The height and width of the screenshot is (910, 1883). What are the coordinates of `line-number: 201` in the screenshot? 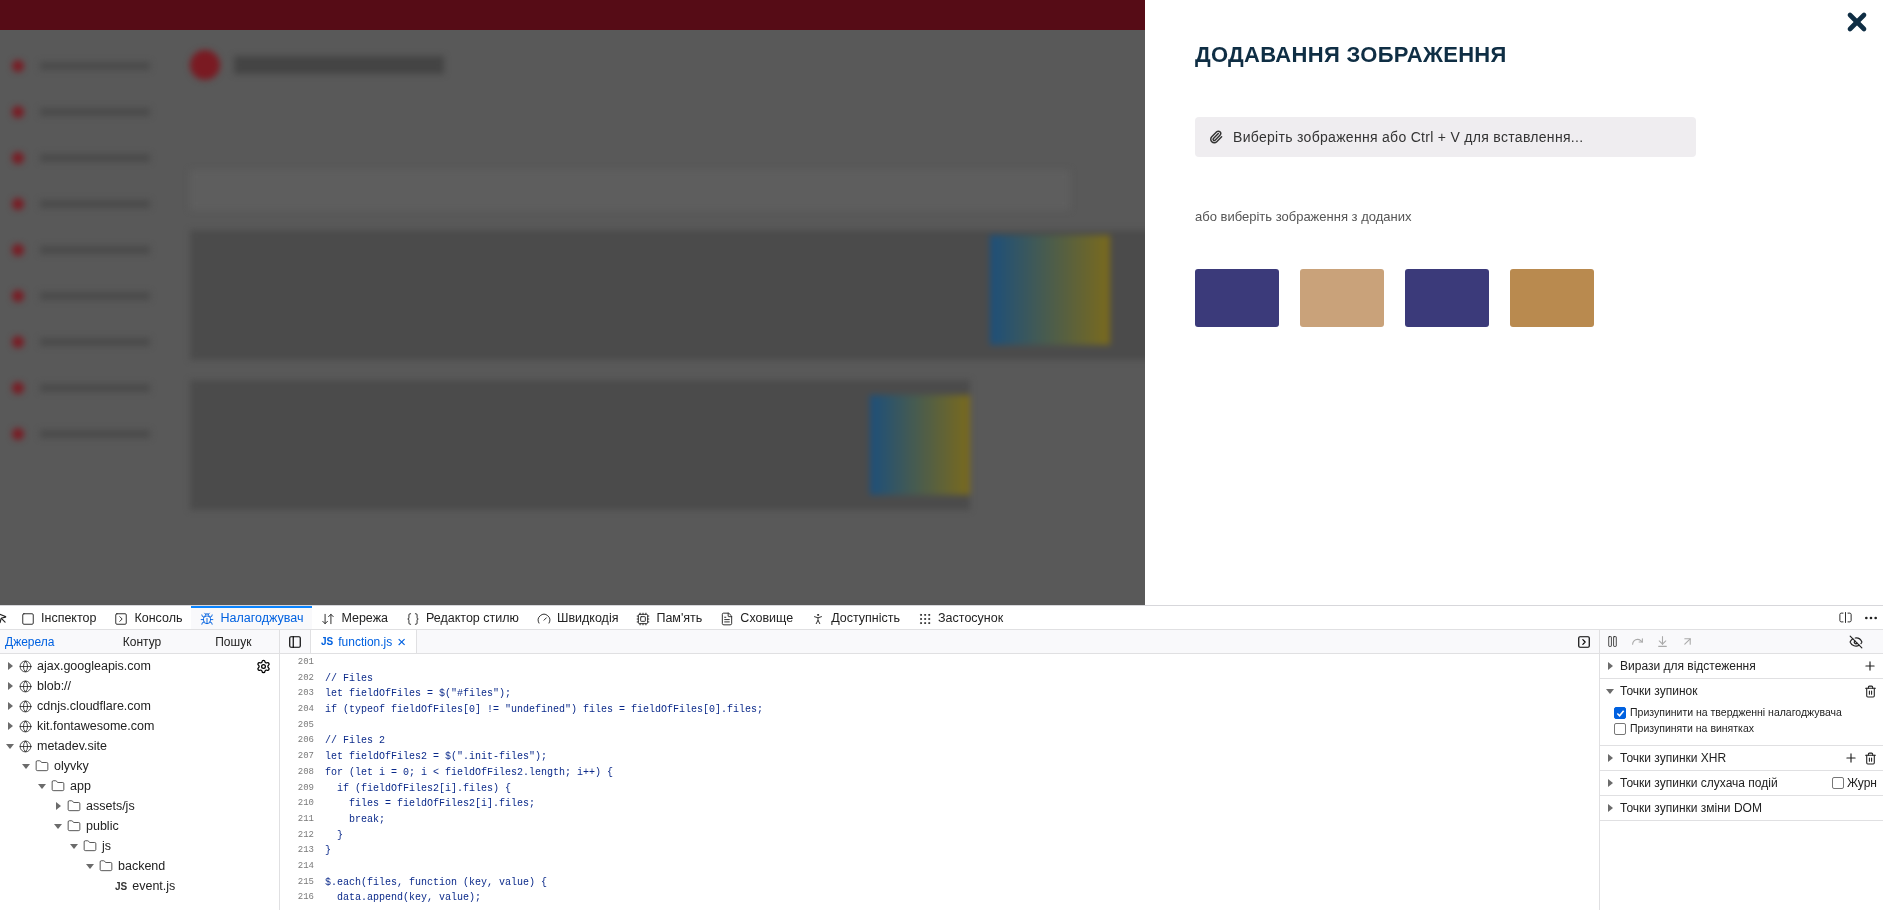 It's located at (305, 662).